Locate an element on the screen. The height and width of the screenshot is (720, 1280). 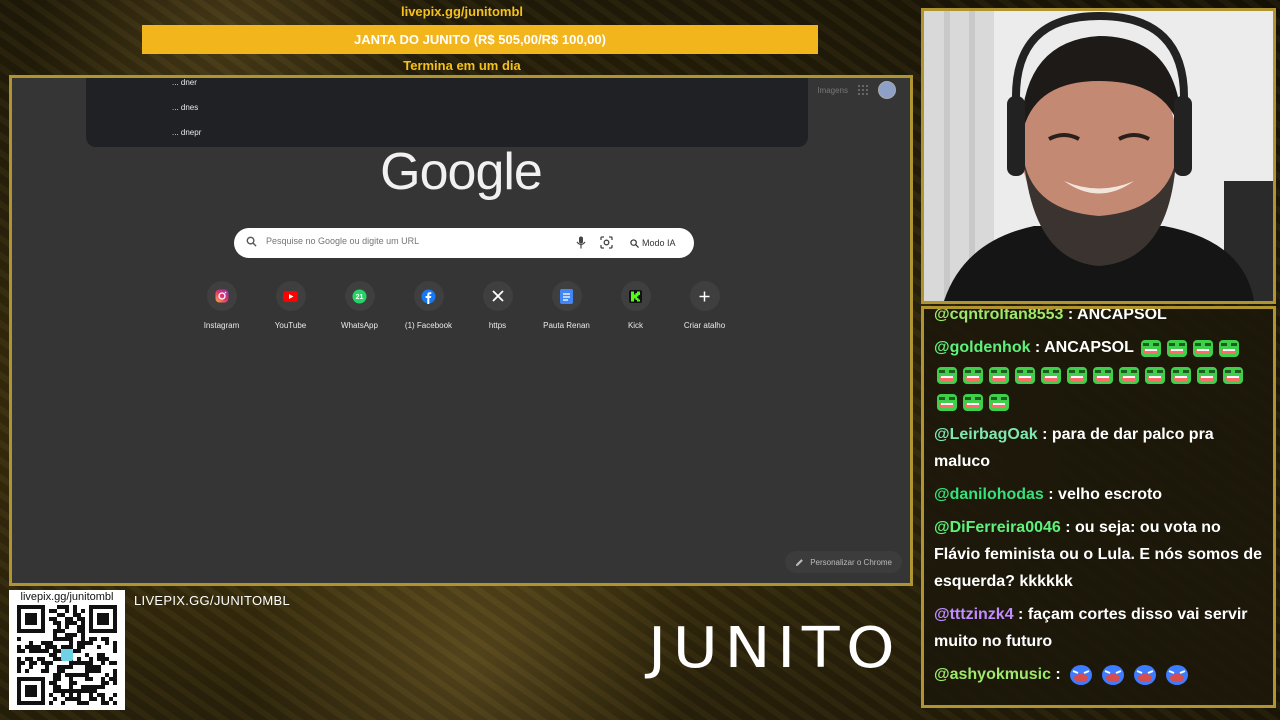
youtube-icon is located at coordinates (290, 296).